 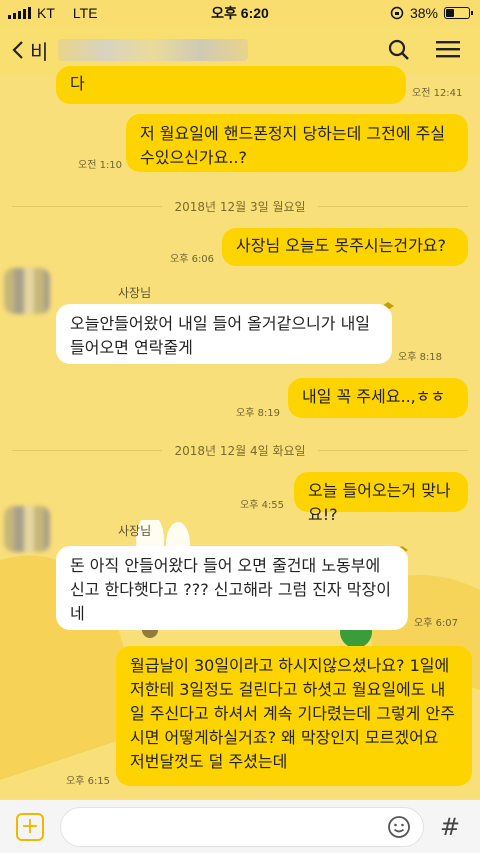 I want to click on message-composer: + #, so click(x=240, y=826).